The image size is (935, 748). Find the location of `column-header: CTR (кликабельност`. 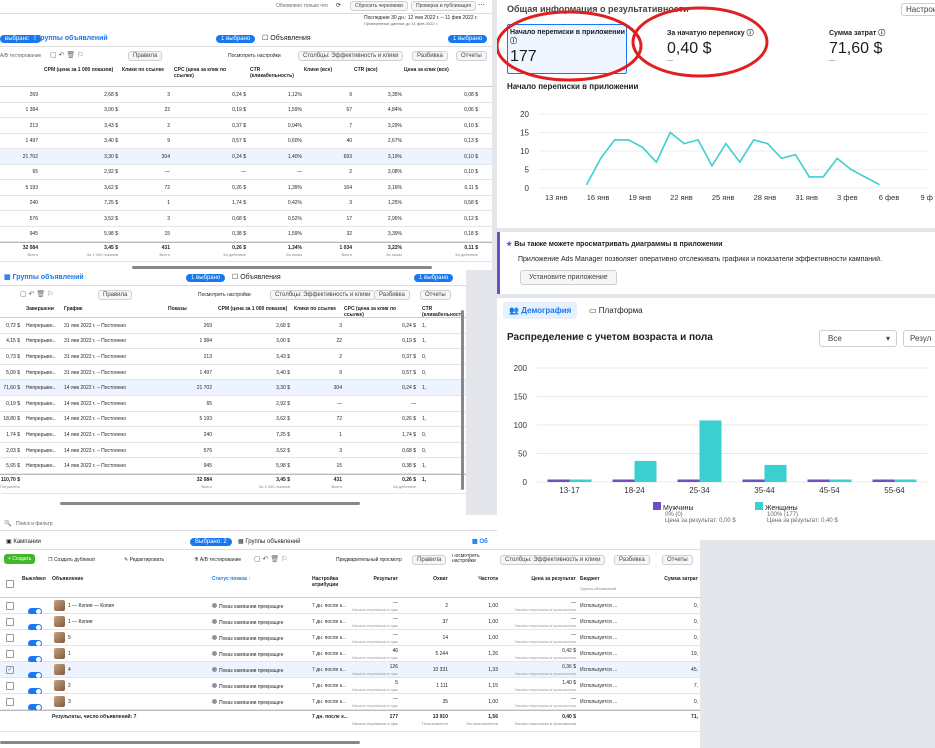

column-header: CTR (кликабельност is located at coordinates (442, 312).